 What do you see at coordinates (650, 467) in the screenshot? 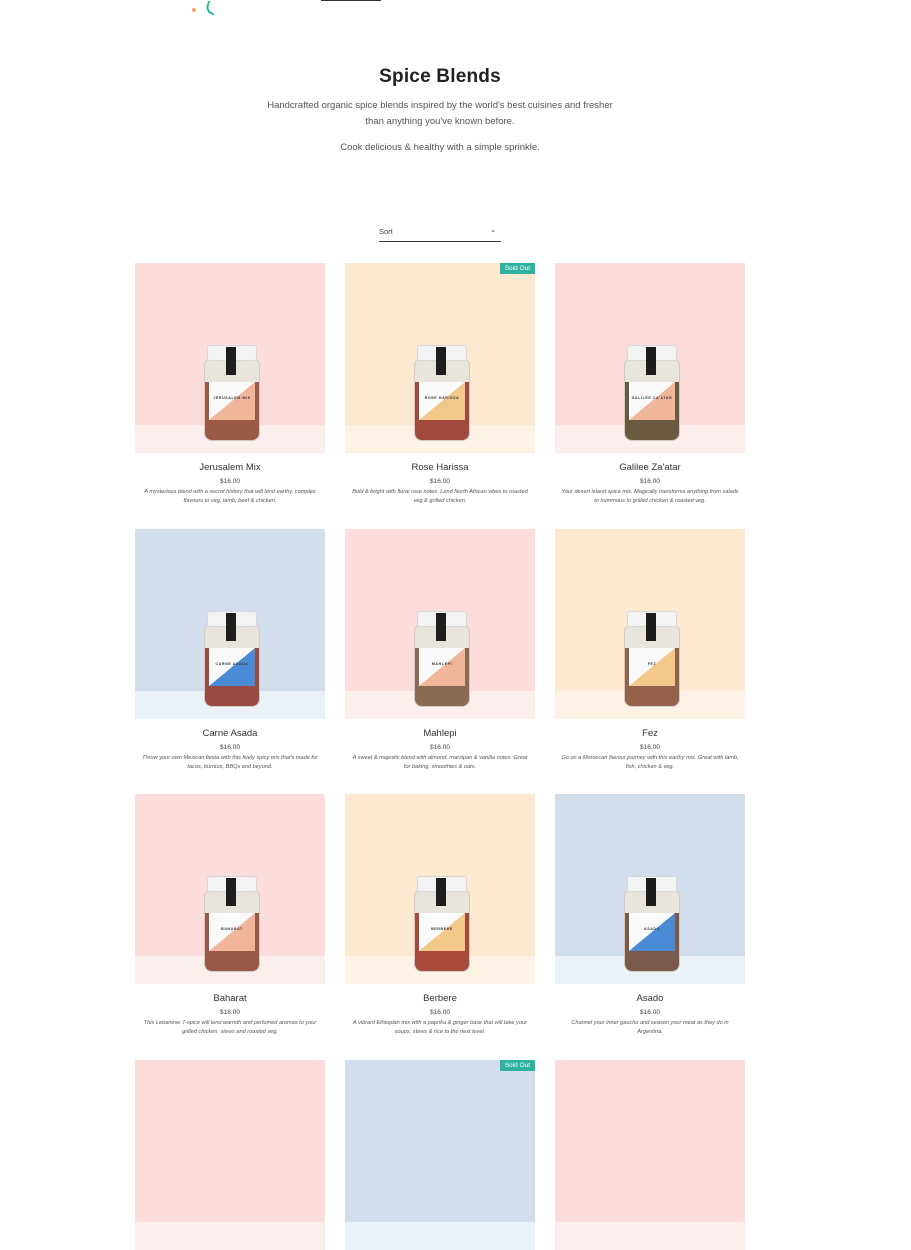
I see `product-title: Galilee Za'atar` at bounding box center [650, 467].